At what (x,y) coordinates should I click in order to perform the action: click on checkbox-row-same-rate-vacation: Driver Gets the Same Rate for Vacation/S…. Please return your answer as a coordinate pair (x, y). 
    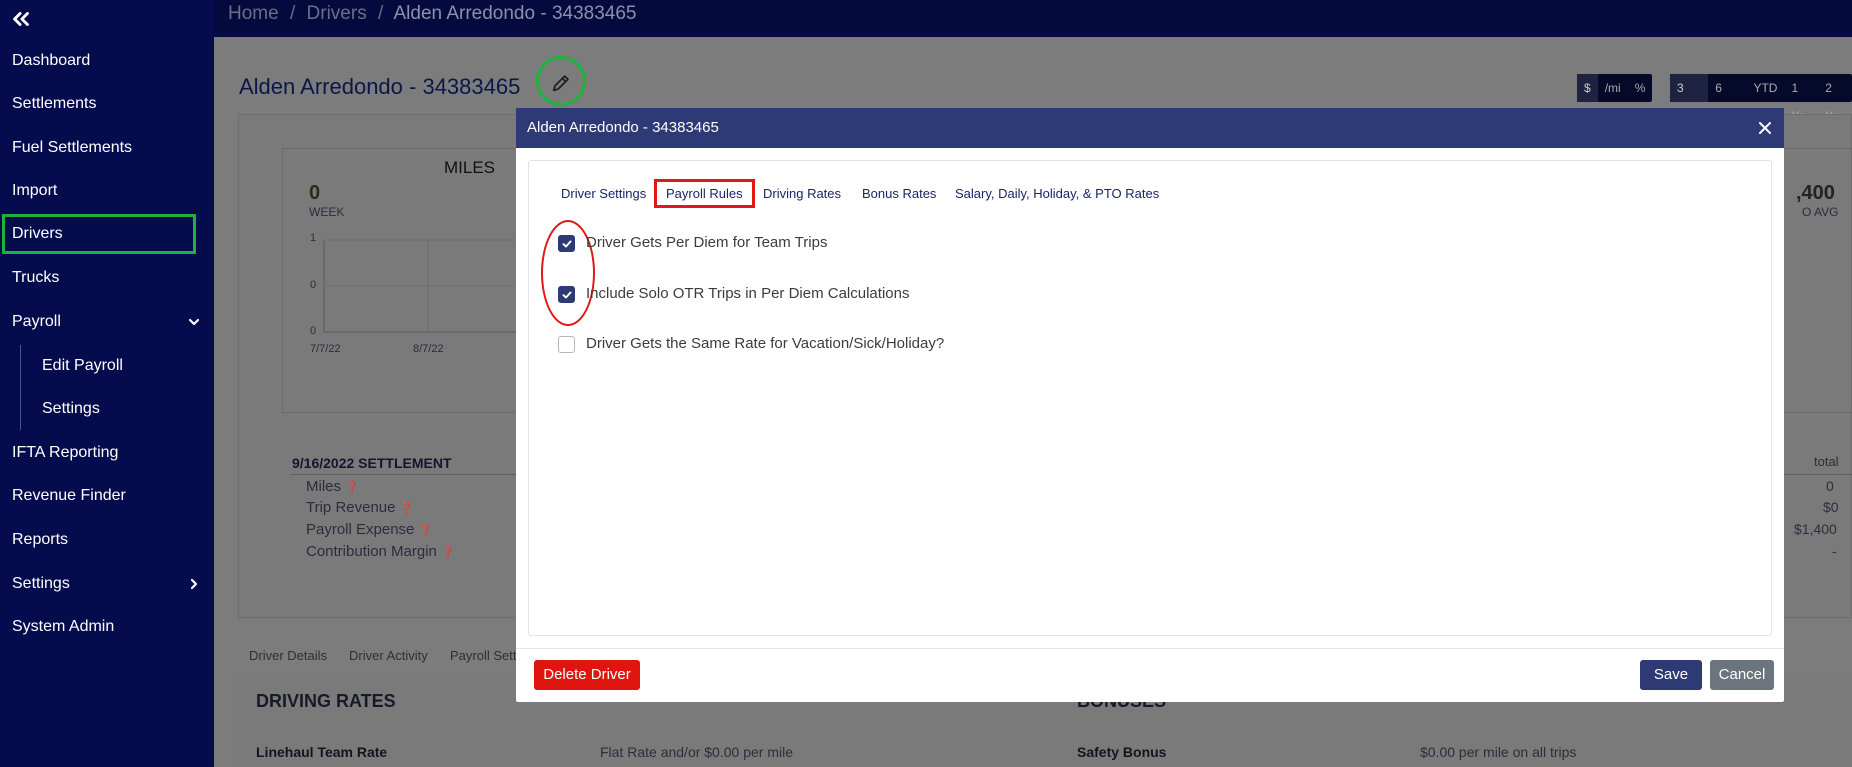
    Looking at the image, I should click on (768, 345).